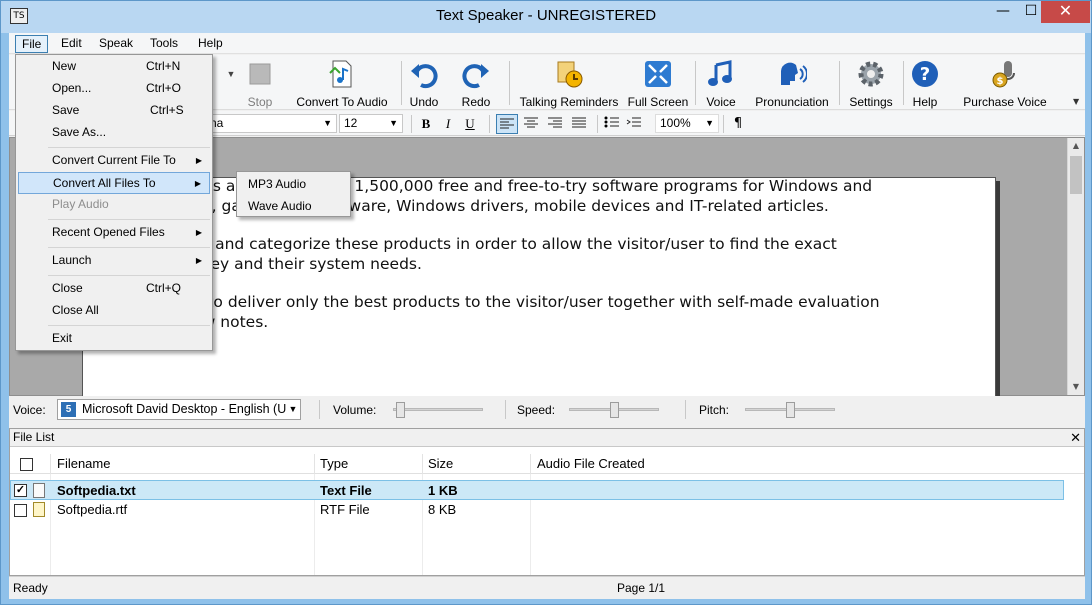  I want to click on menu-item-wave-audio: Wave Audio, so click(280, 206).